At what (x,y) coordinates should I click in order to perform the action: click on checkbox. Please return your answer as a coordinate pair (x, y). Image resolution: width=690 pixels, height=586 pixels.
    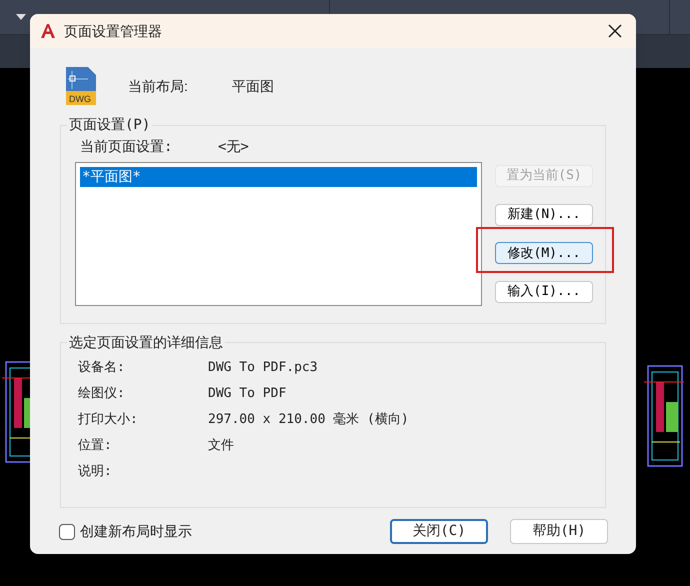
    Looking at the image, I should click on (67, 532).